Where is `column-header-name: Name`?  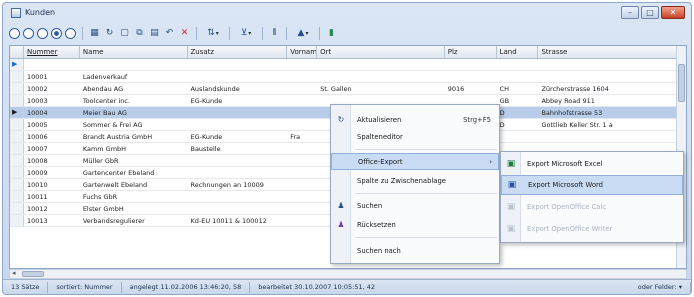 column-header-name: Name is located at coordinates (134, 52).